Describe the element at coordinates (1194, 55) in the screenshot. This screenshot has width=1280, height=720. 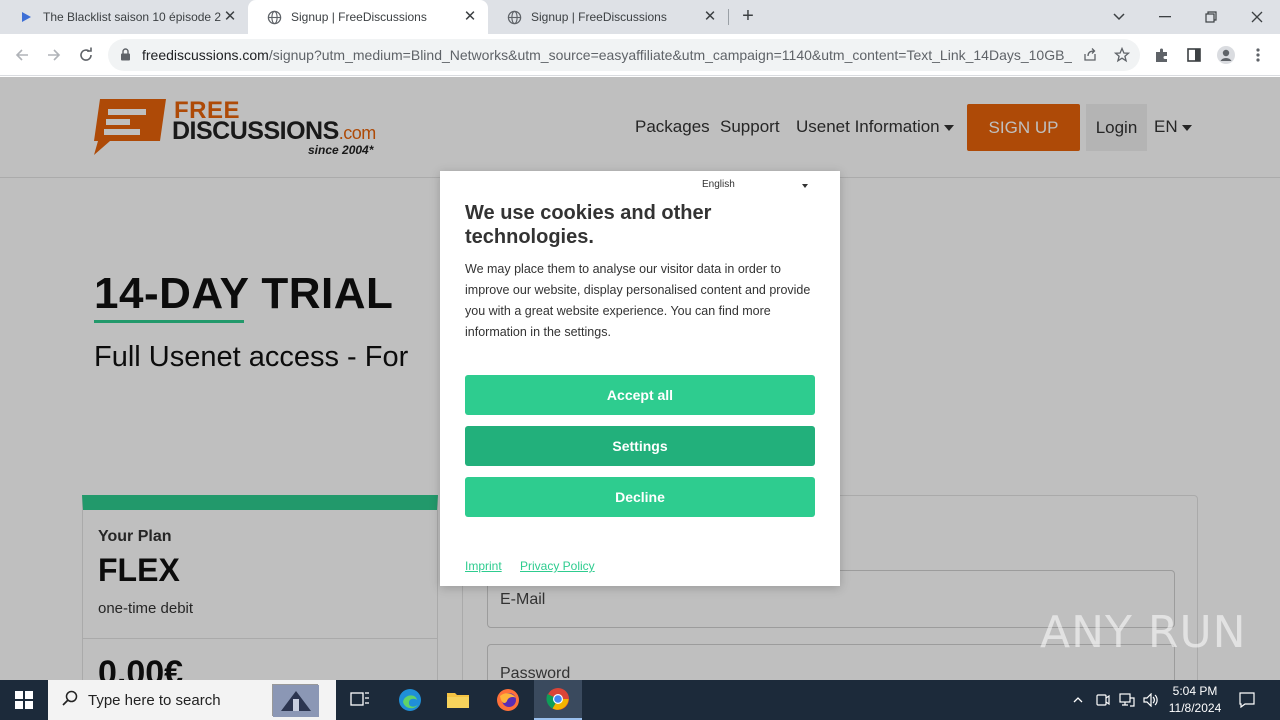
I see `side-panel-icon` at that location.